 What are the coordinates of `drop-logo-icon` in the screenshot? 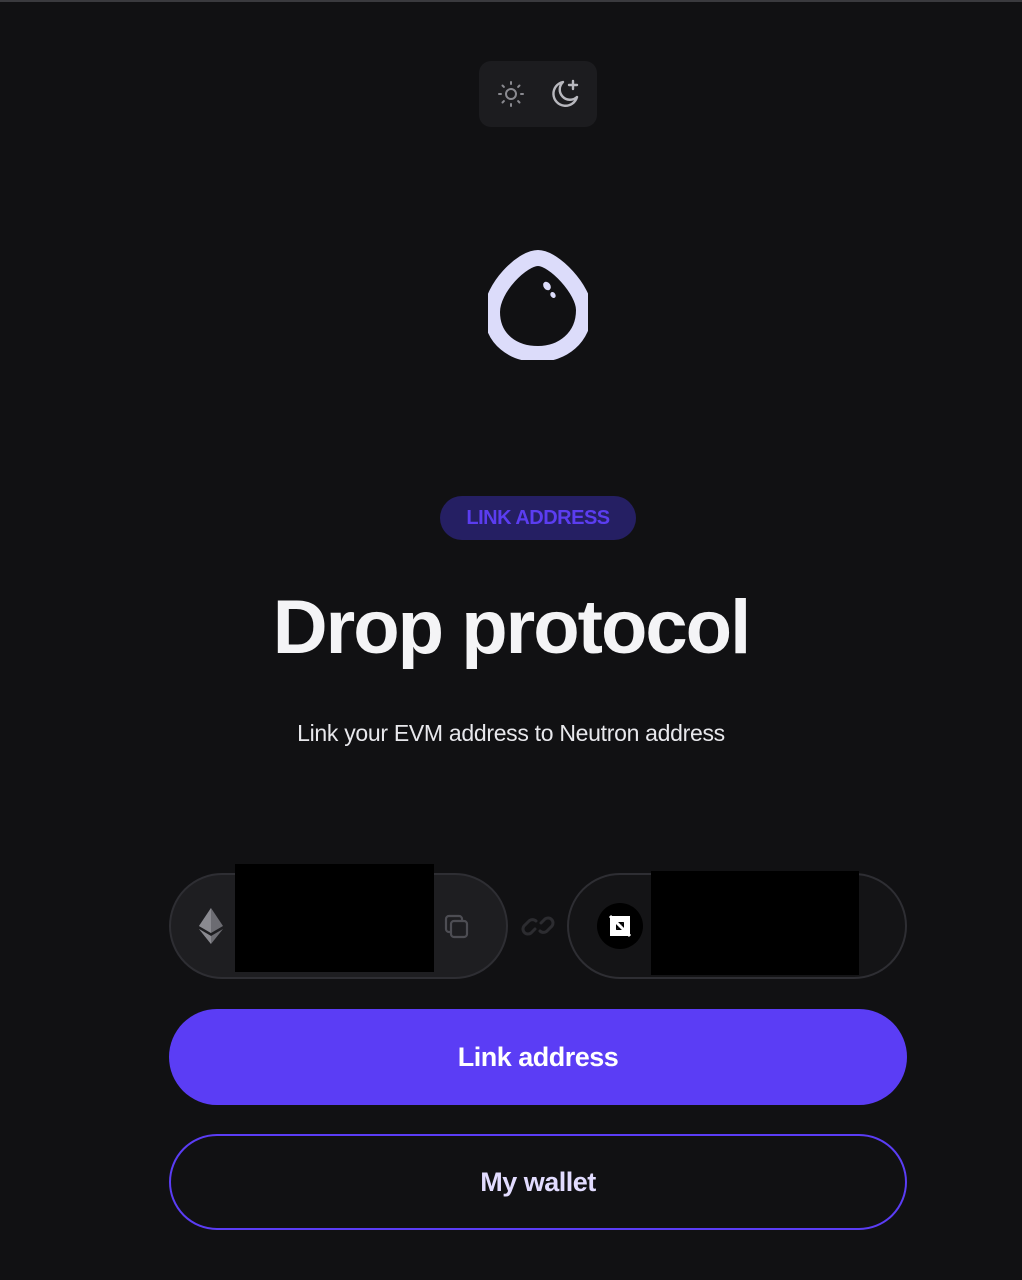 It's located at (538, 305).